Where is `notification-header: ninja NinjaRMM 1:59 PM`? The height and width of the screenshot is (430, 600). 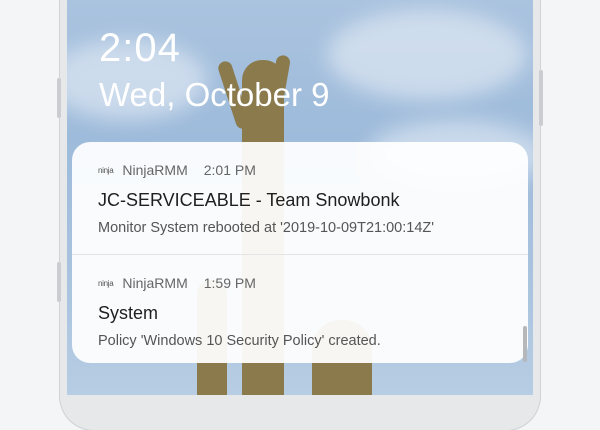 notification-header: ninja NinjaRMM 1:59 PM is located at coordinates (177, 283).